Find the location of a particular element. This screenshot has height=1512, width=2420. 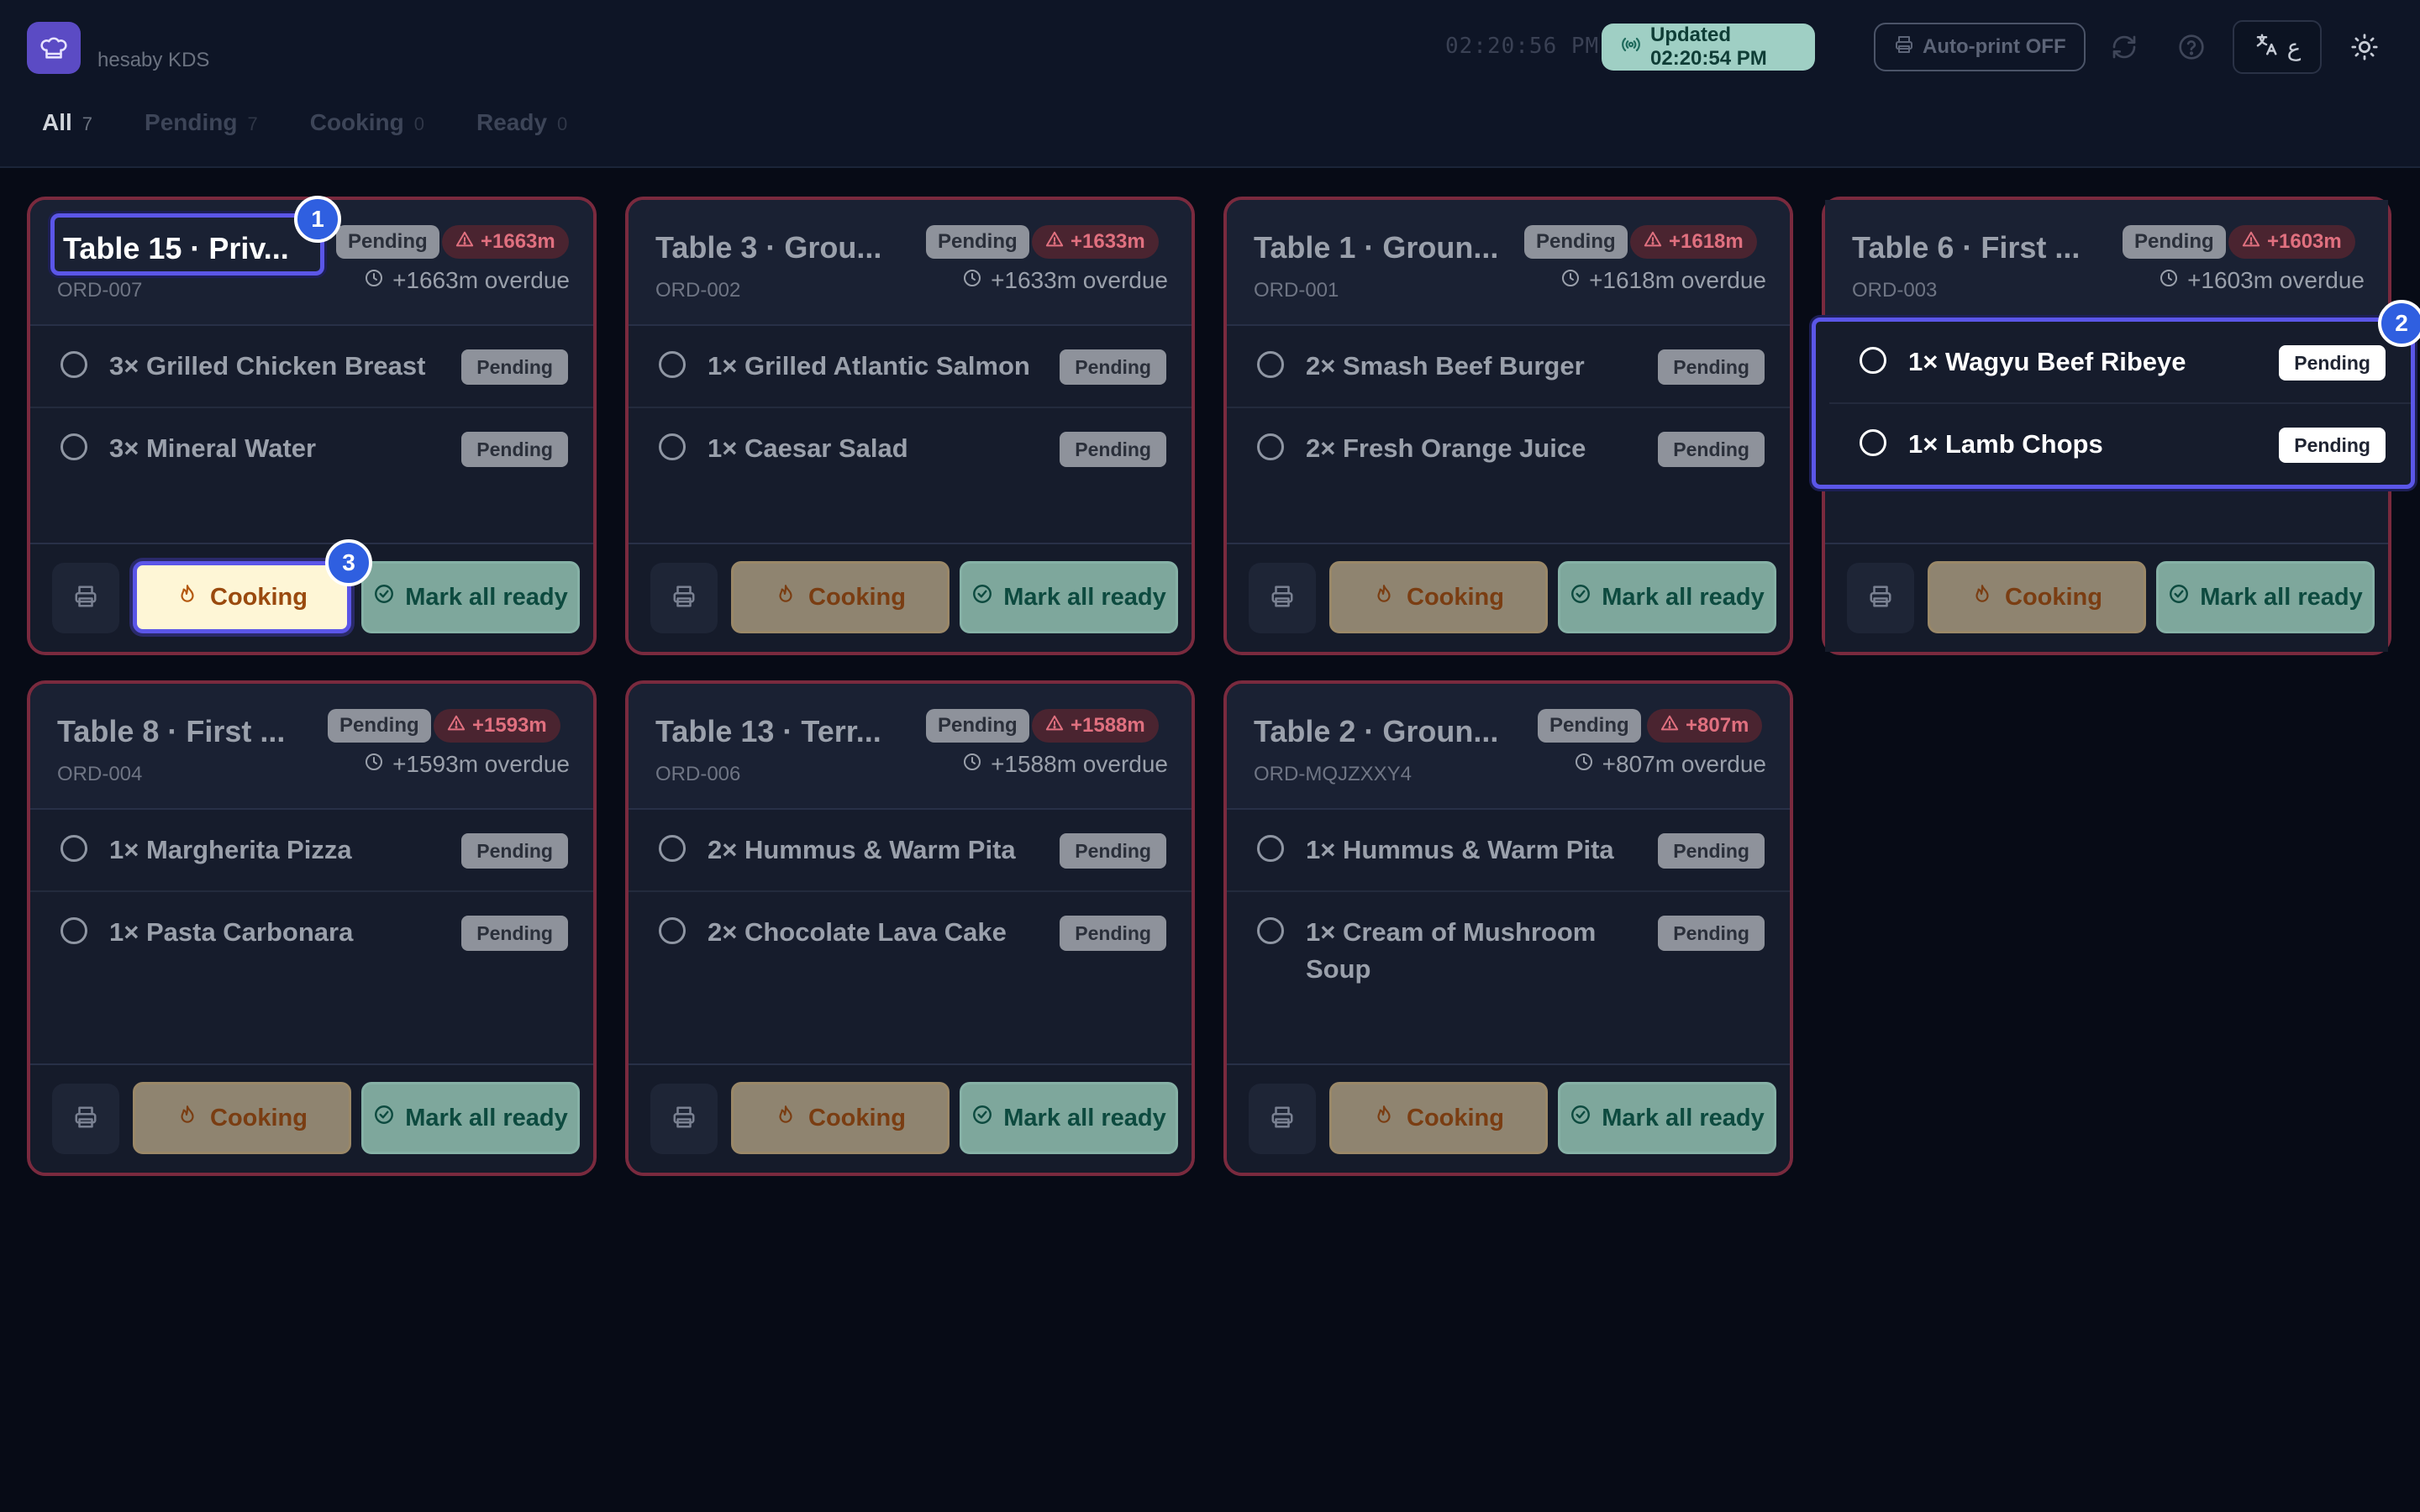

item-name: 2× Chocolate Lava Cake is located at coordinates (857, 932).